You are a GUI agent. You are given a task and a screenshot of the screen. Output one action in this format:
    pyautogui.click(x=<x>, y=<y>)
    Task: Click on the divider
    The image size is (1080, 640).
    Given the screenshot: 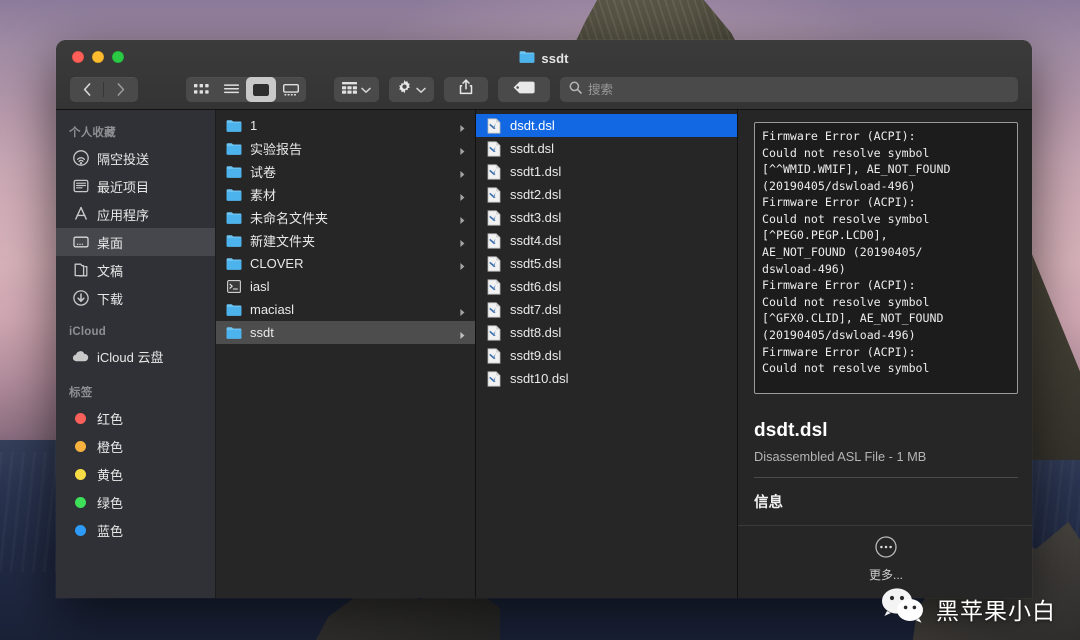 What is the action you would take?
    pyautogui.click(x=886, y=477)
    